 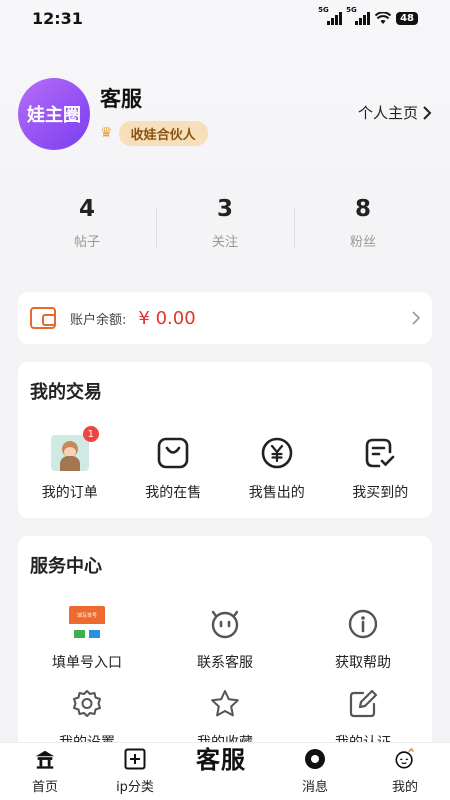 I want to click on stat-label: 帖子, so click(x=86, y=242).